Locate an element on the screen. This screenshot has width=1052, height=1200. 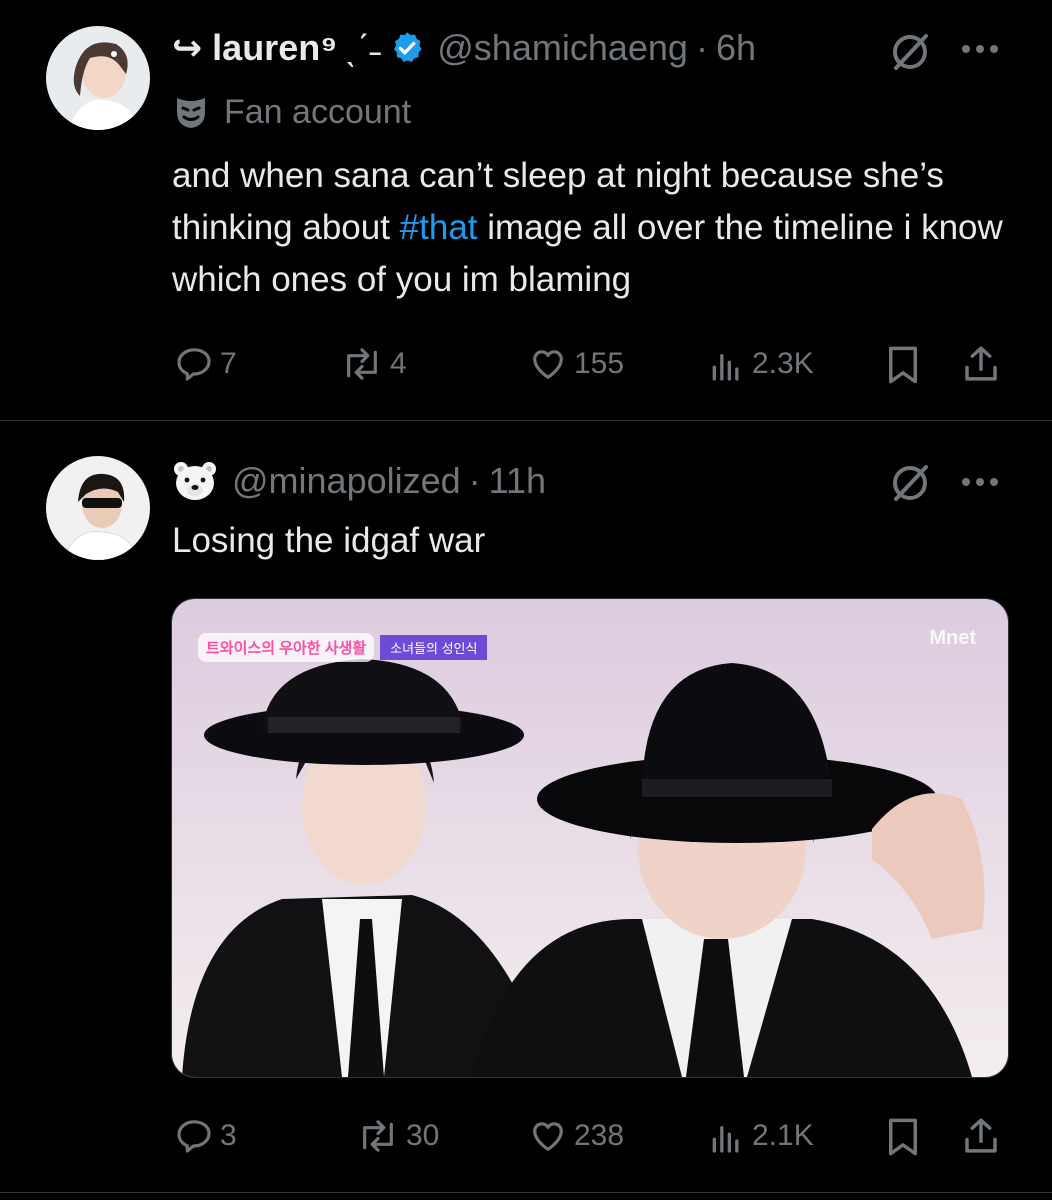
retweet-prefix: ↪ is located at coordinates (187, 47).